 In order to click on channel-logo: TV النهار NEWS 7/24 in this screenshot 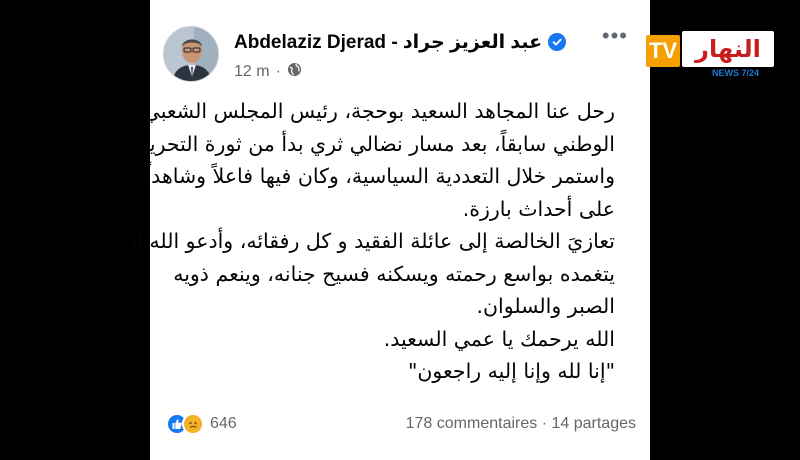, I will do `click(710, 55)`.